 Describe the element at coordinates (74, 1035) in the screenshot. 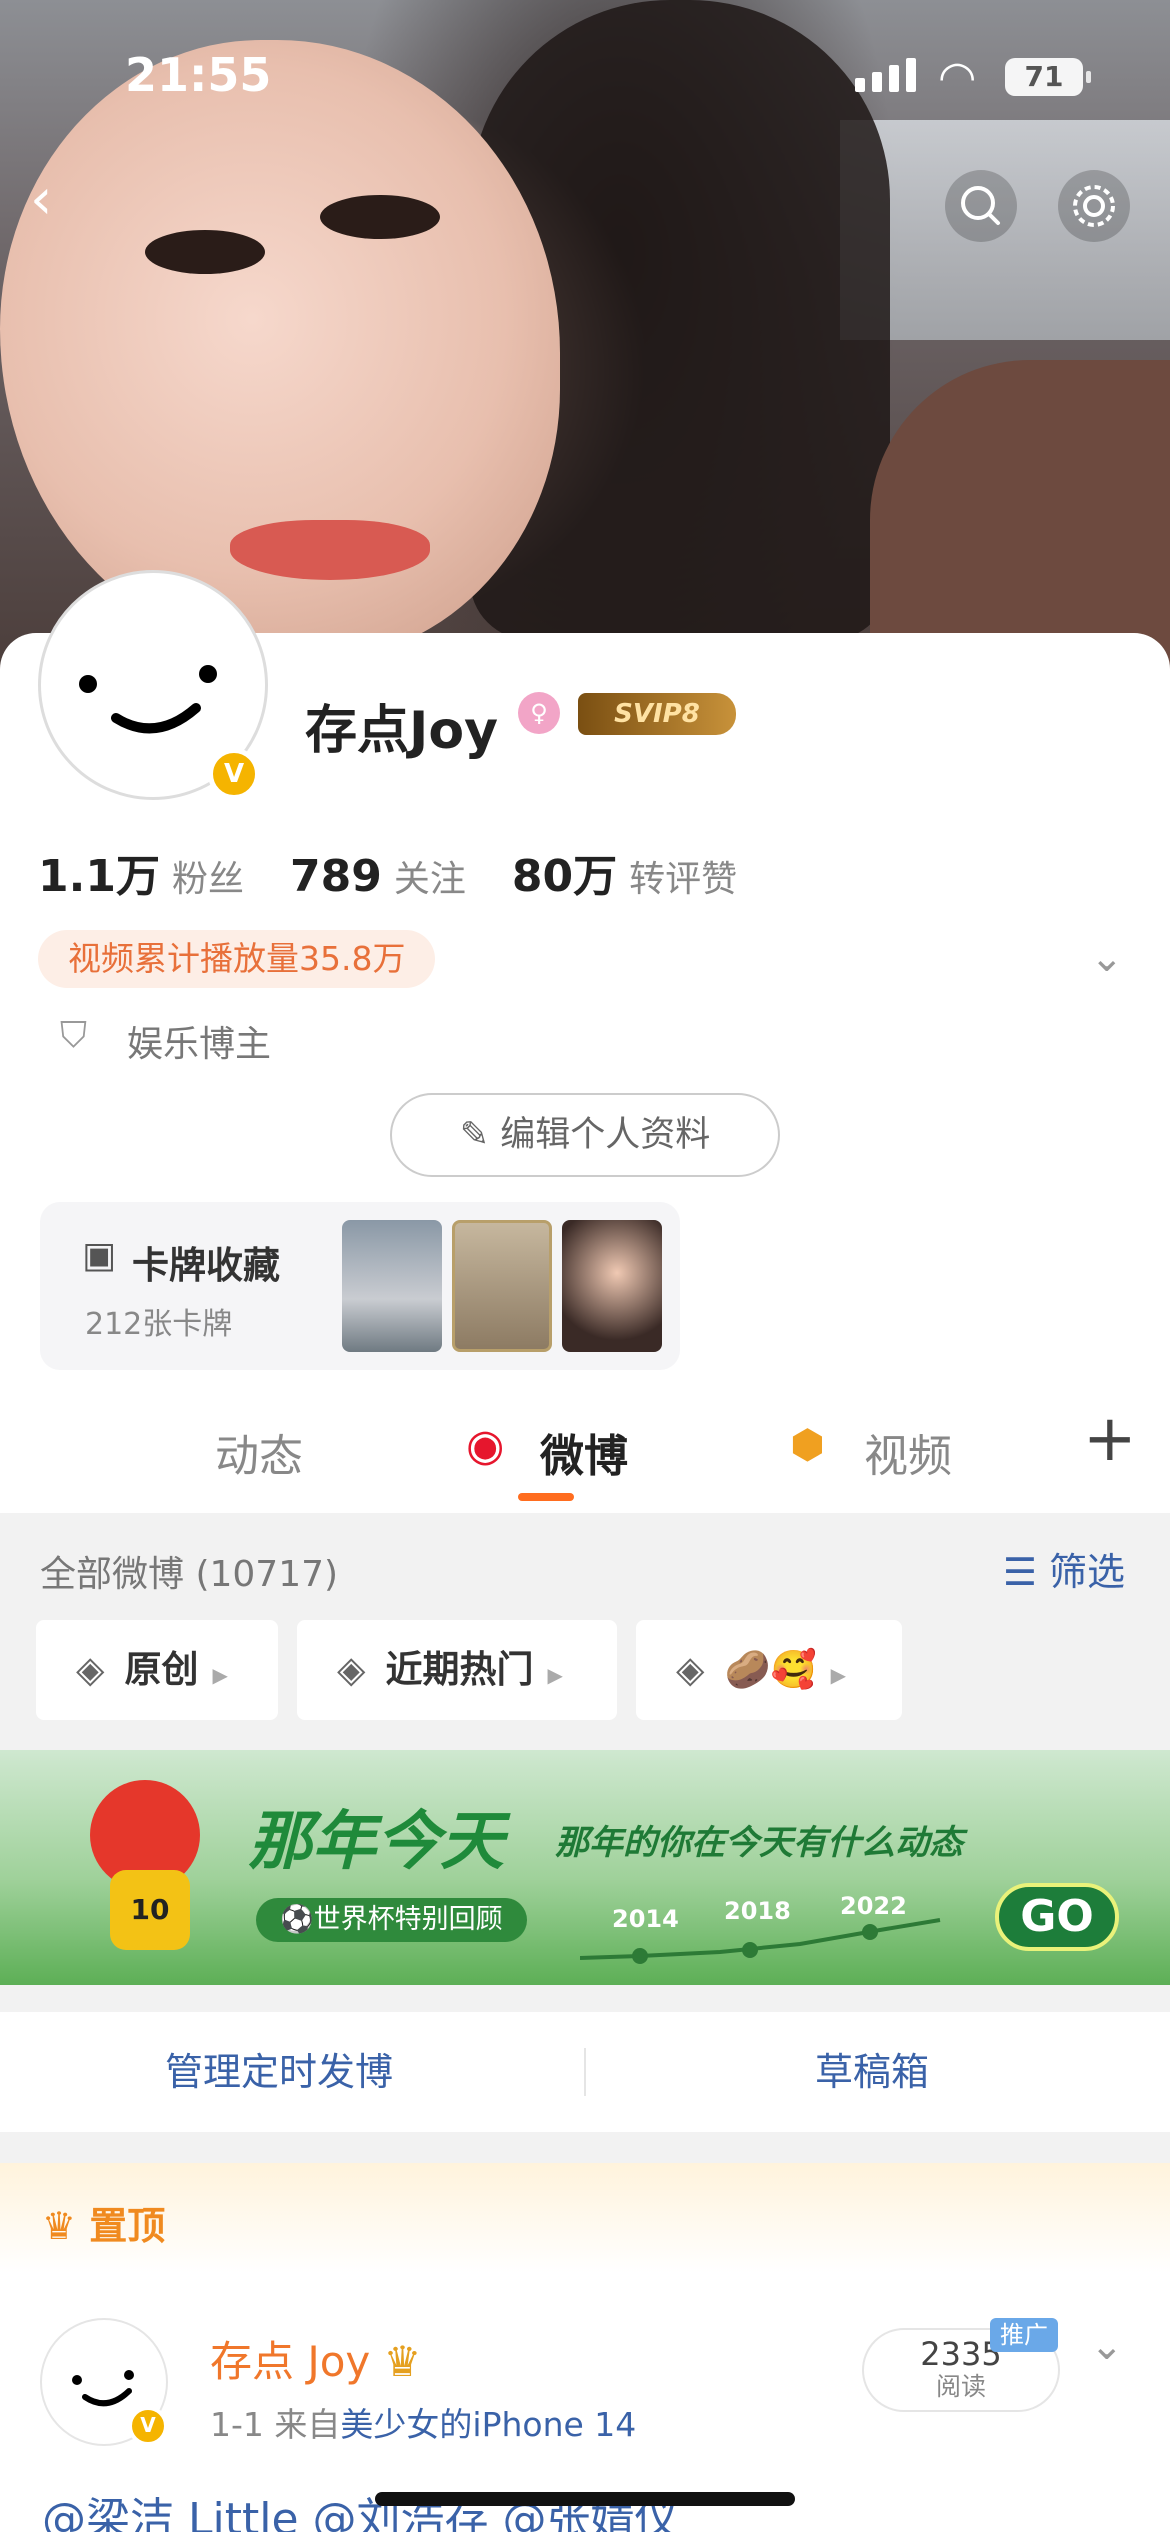

I see `shield-icon: ⛉` at that location.